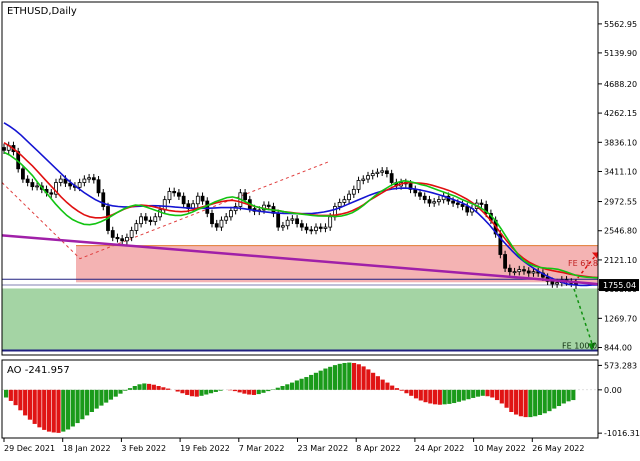 The image size is (640, 461). I want to click on target-zone, so click(300, 319).